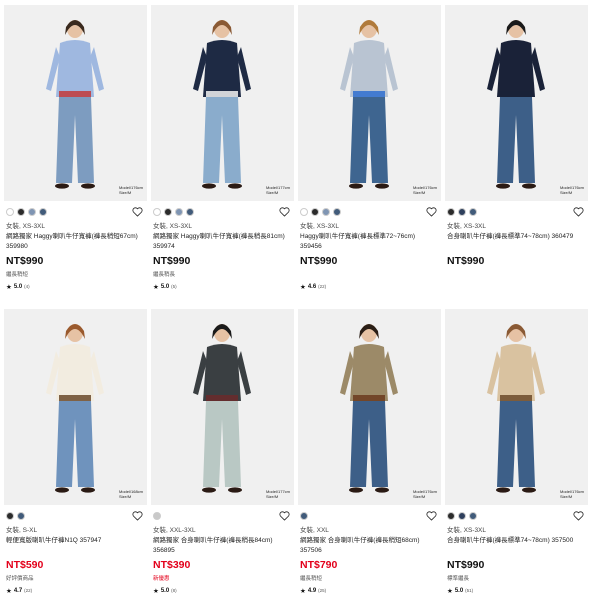 The image size is (600, 606). Describe the element at coordinates (369, 546) in the screenshot. I see `product-name: 網路獨家 合身喇叭牛仔褲(褲長稍短68cm) 357506` at that location.